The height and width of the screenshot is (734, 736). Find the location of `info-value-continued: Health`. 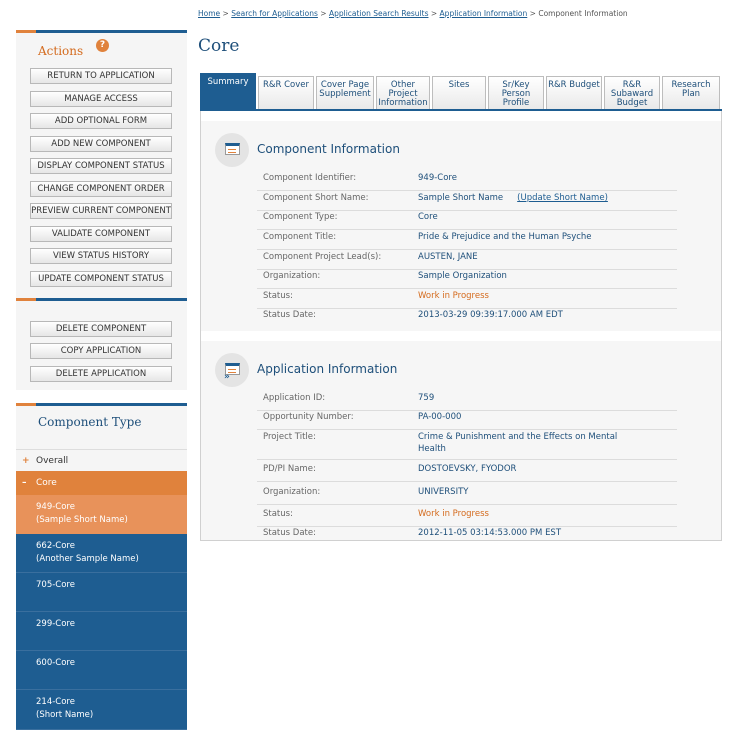

info-value-continued: Health is located at coordinates (432, 449).